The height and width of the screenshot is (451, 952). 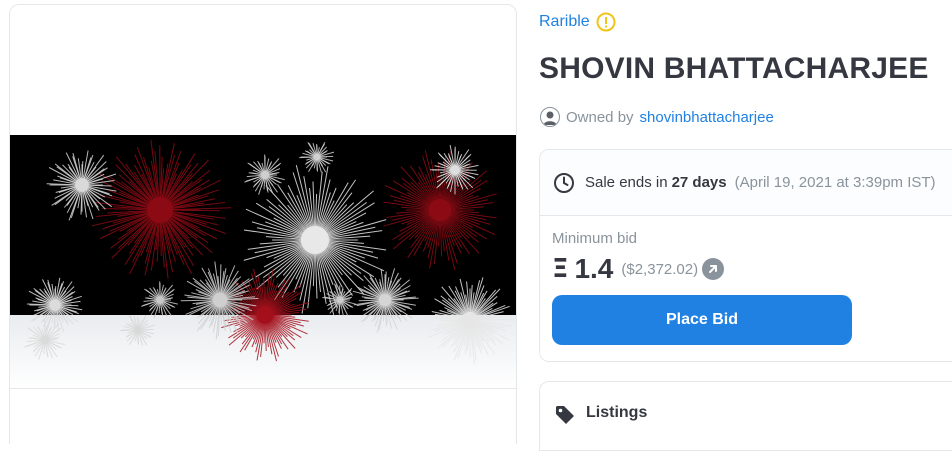 I want to click on clock-icon, so click(x=564, y=183).